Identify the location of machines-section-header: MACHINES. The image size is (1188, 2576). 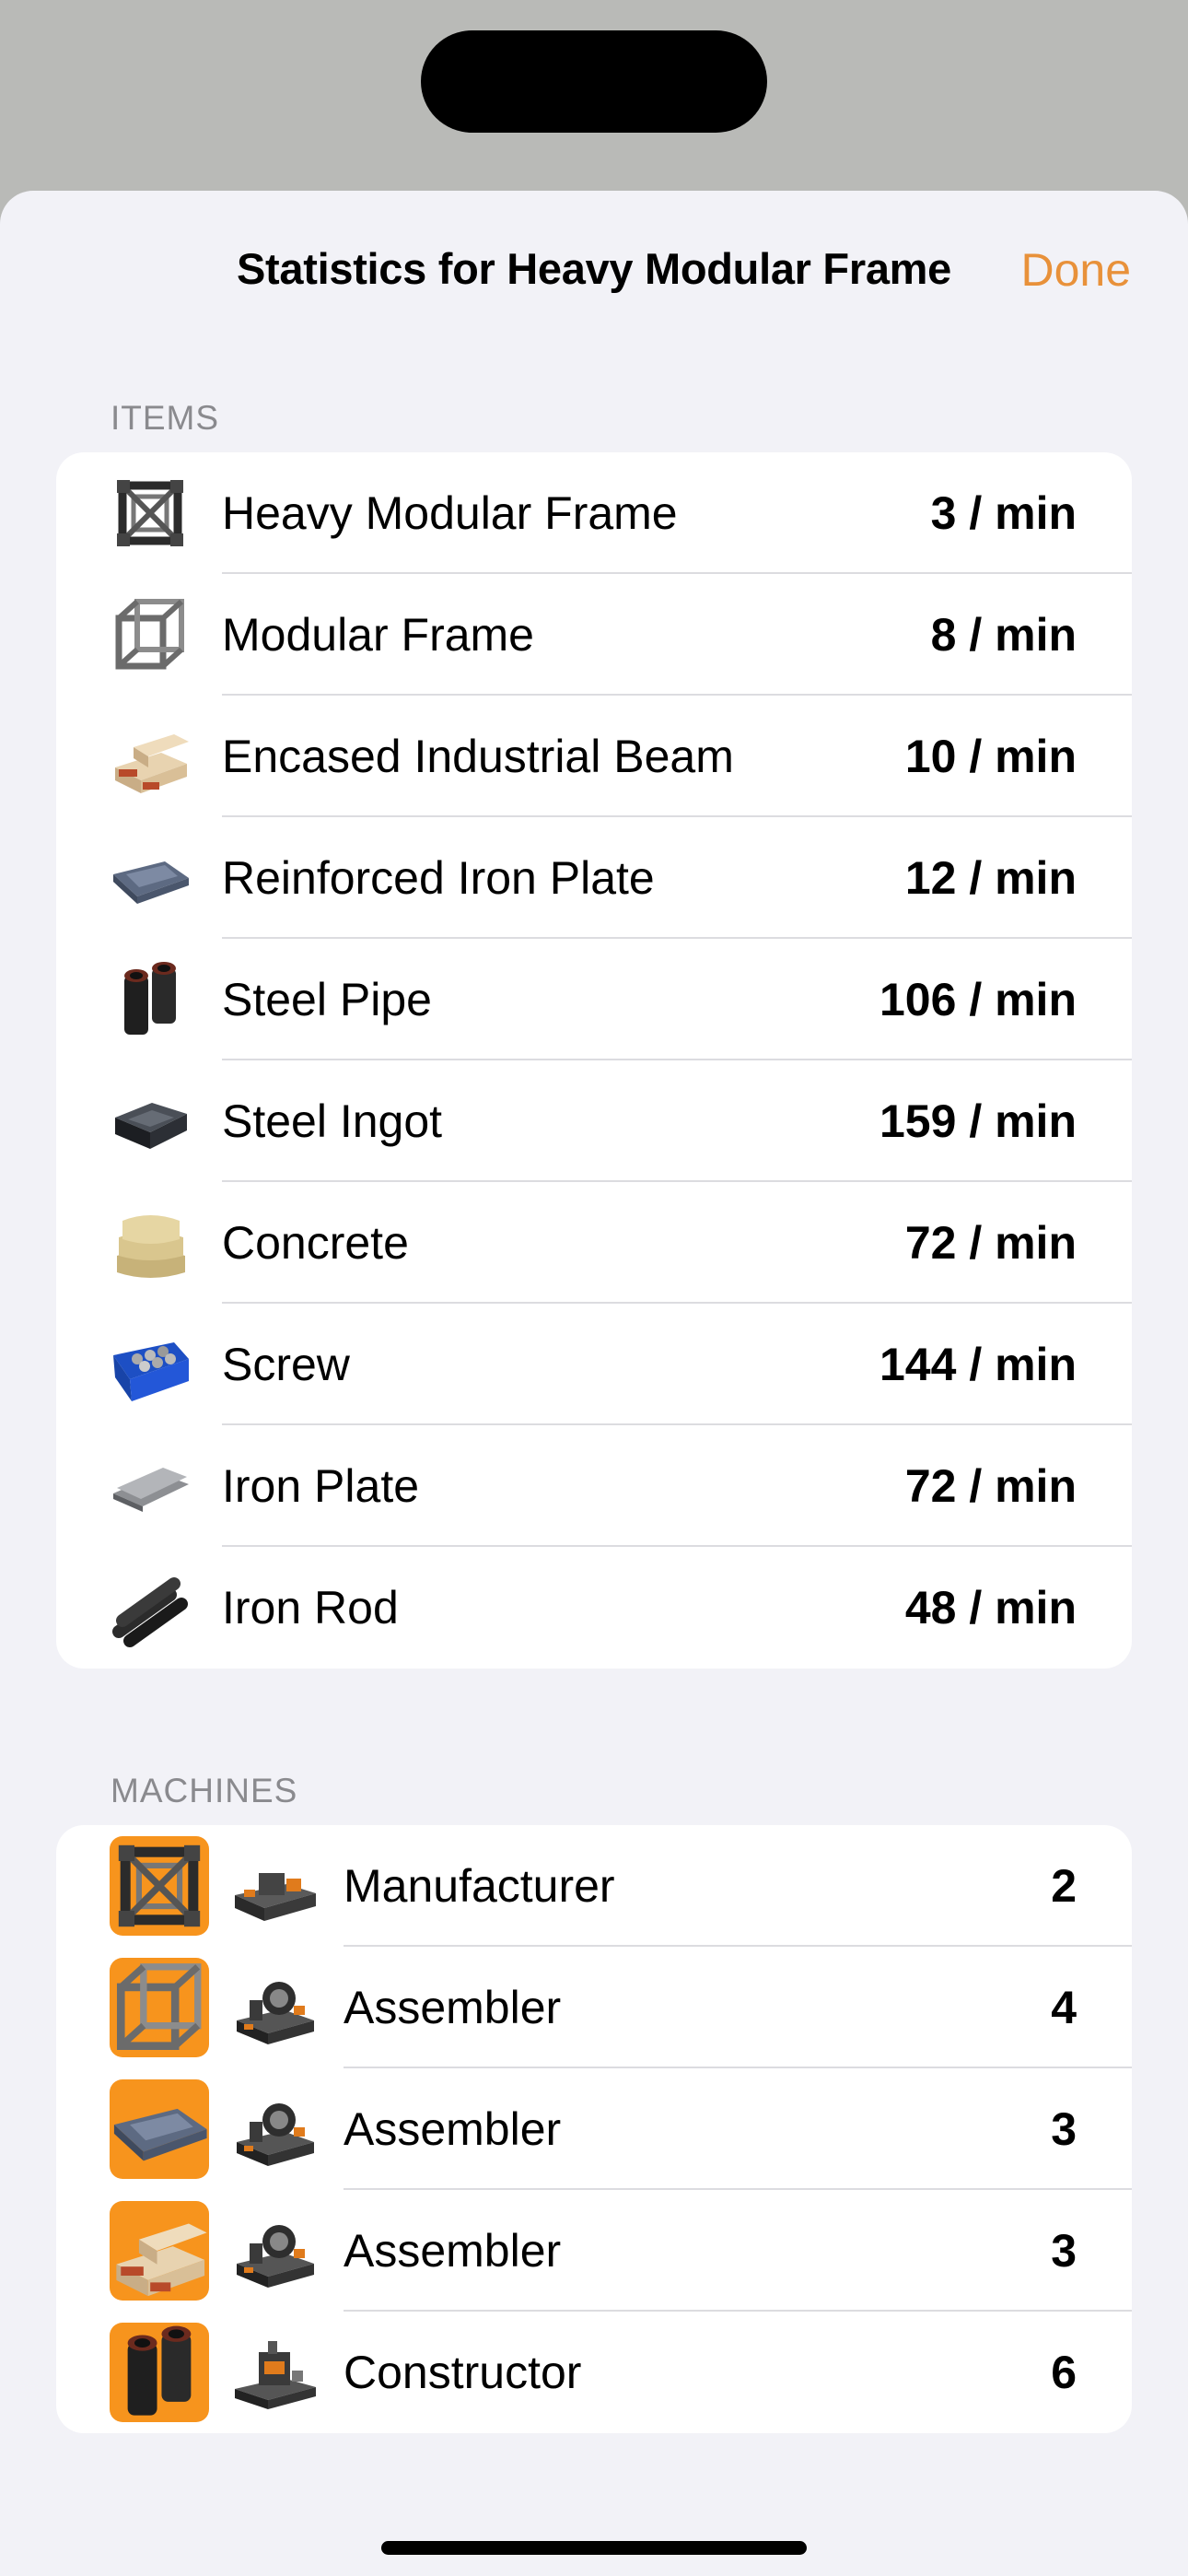
(204, 1790).